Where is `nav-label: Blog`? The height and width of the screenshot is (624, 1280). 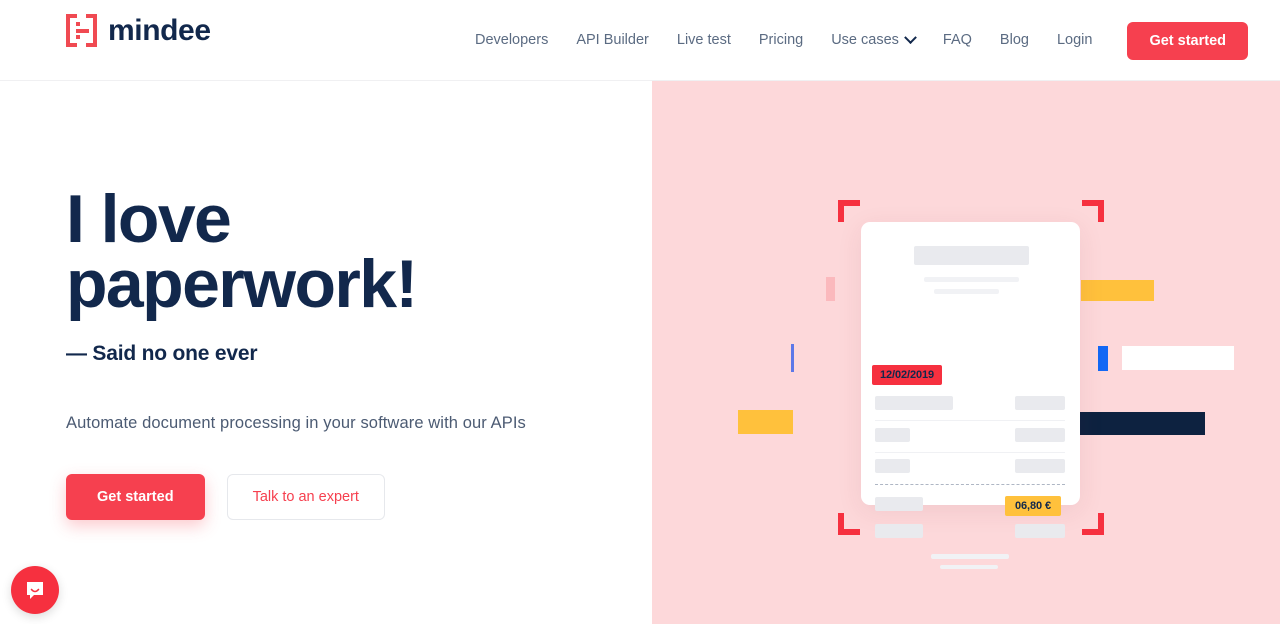
nav-label: Blog is located at coordinates (1014, 40).